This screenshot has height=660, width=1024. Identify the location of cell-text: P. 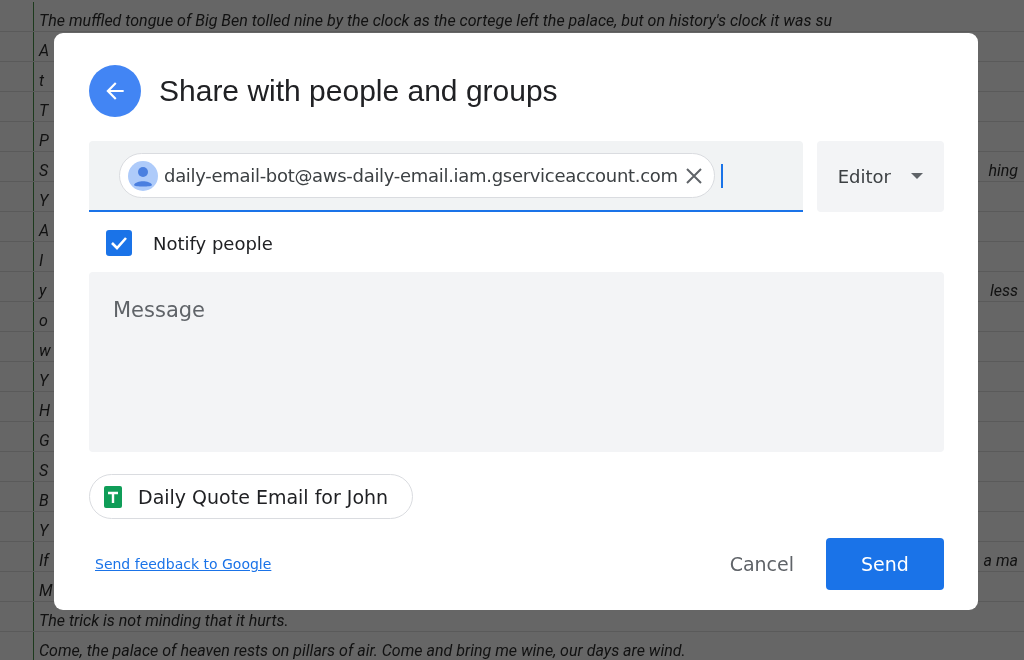
(44, 141).